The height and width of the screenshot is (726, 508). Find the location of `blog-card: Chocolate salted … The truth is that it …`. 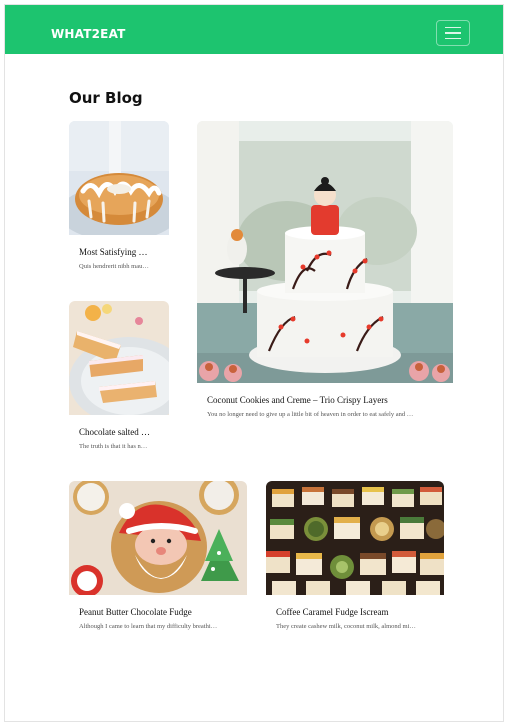

blog-card: Chocolate salted … The truth is that it … is located at coordinates (119, 375).